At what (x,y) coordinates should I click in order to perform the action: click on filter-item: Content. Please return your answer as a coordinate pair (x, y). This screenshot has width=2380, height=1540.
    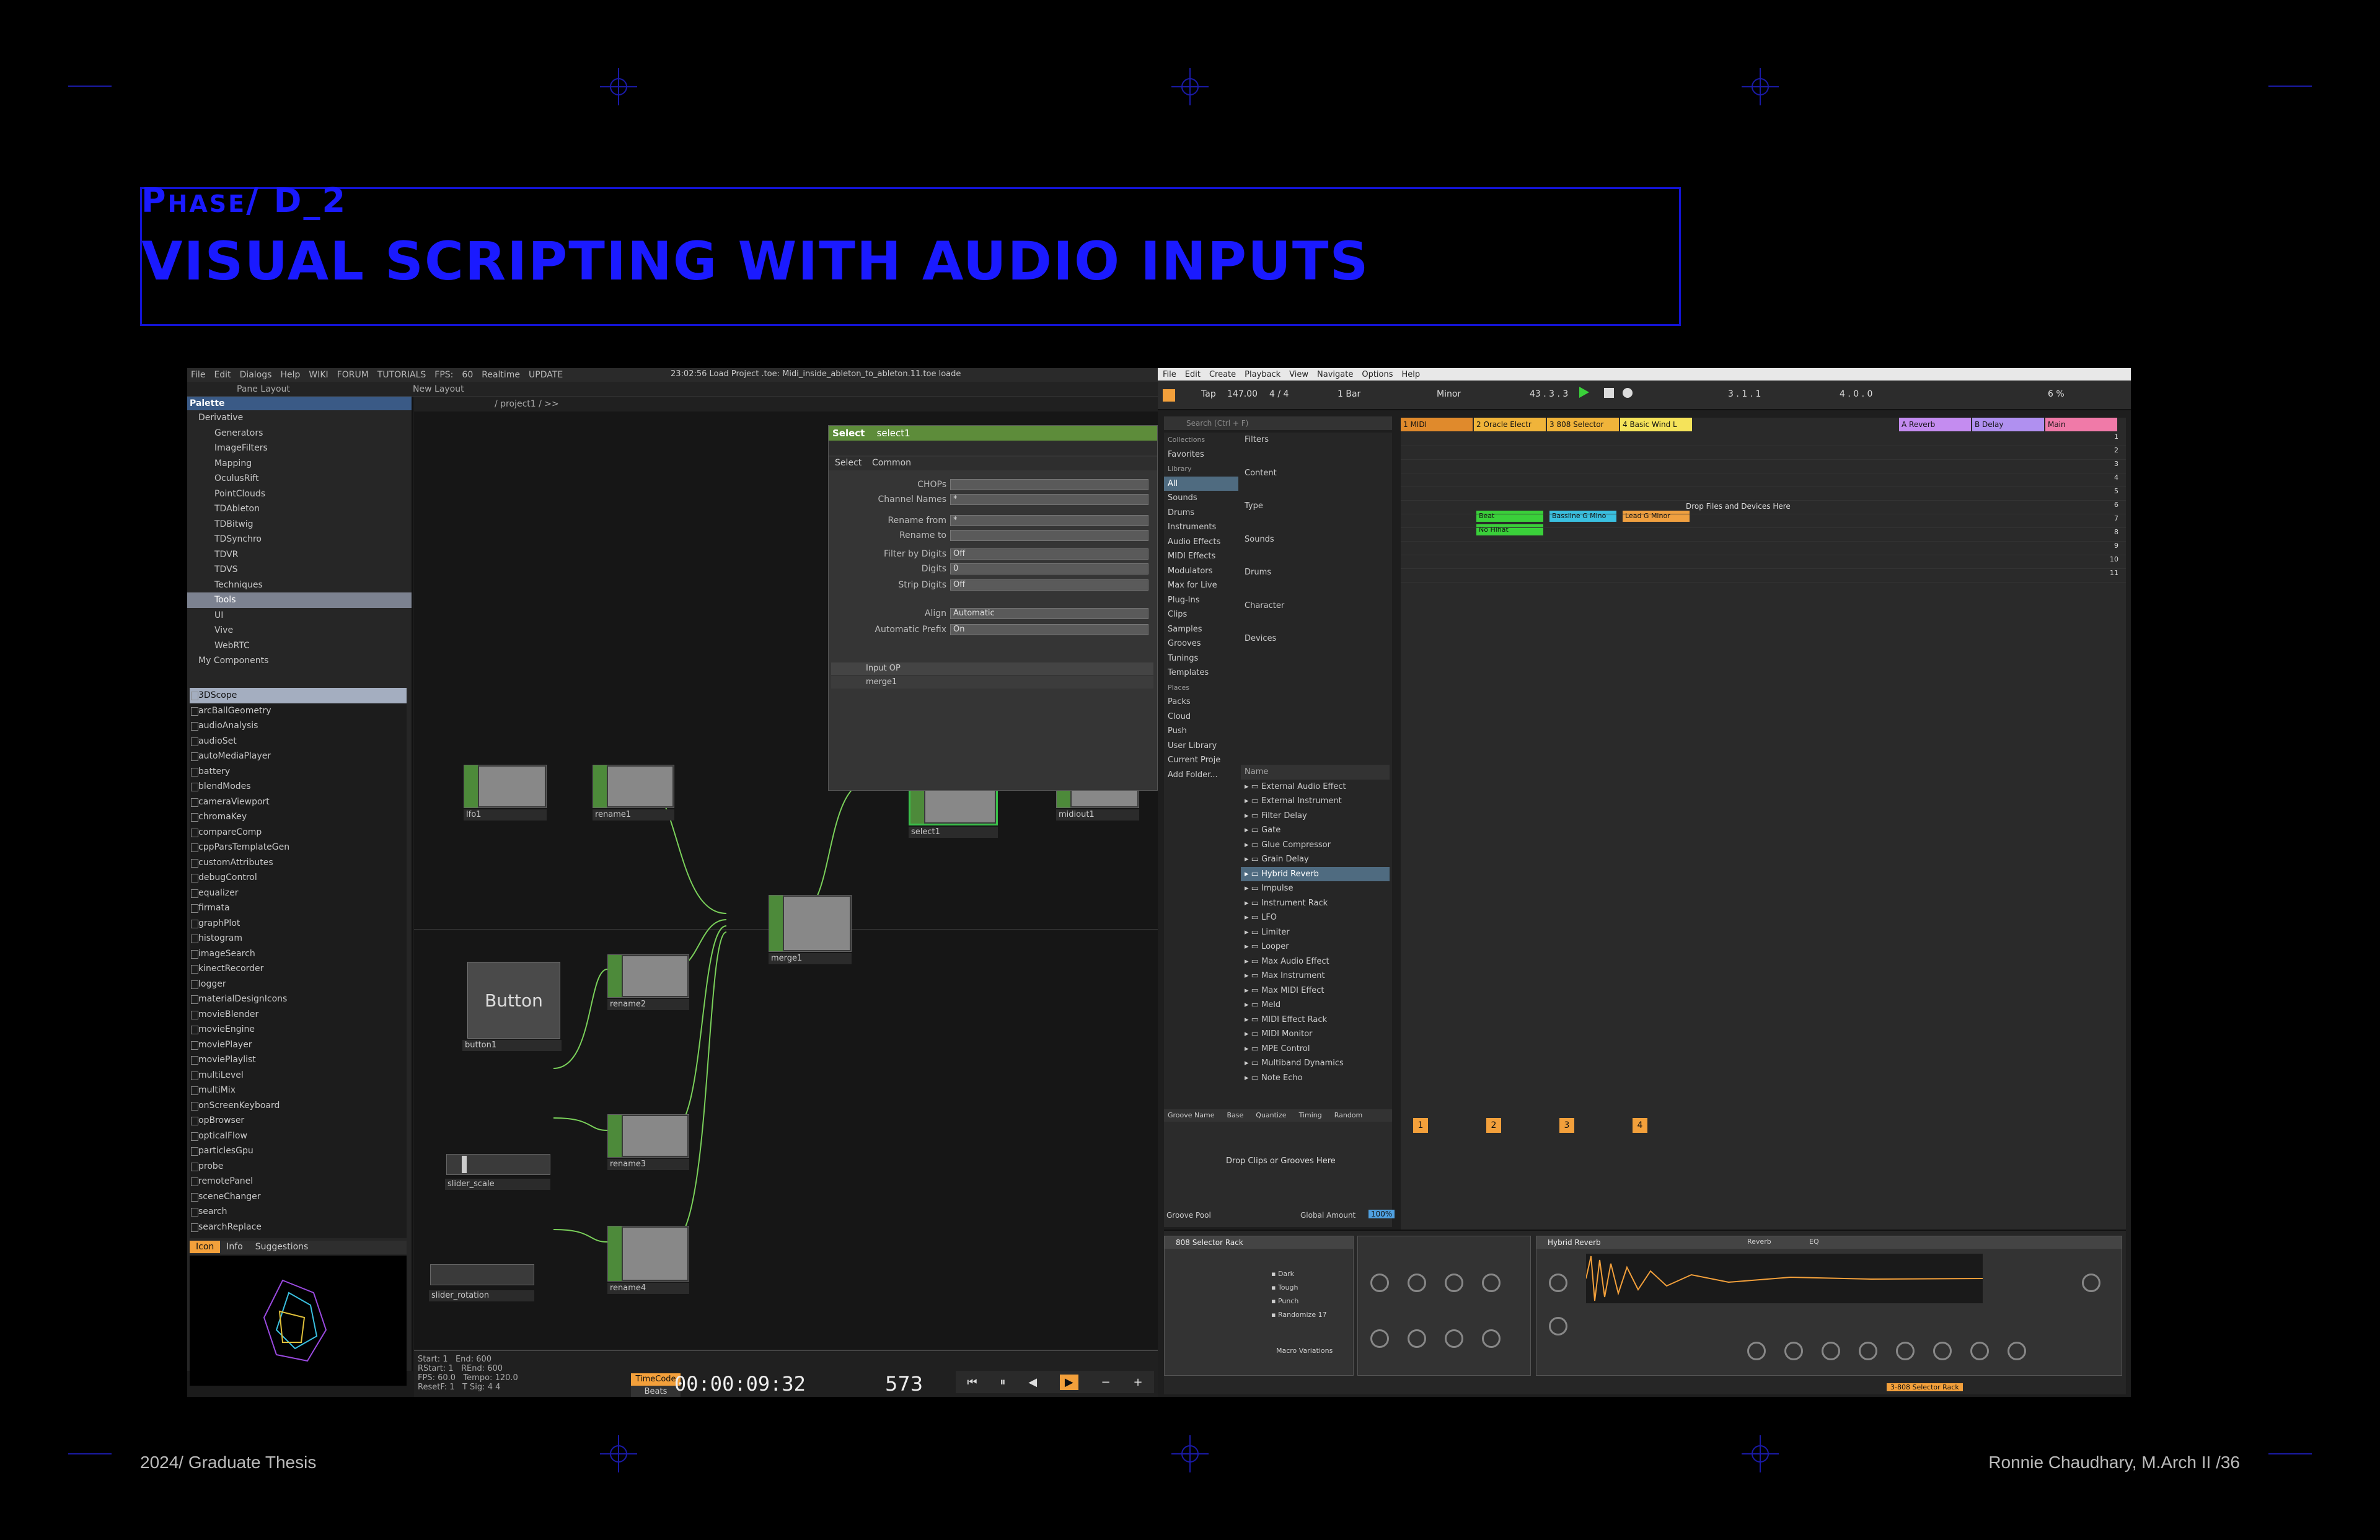
    Looking at the image, I should click on (1315, 473).